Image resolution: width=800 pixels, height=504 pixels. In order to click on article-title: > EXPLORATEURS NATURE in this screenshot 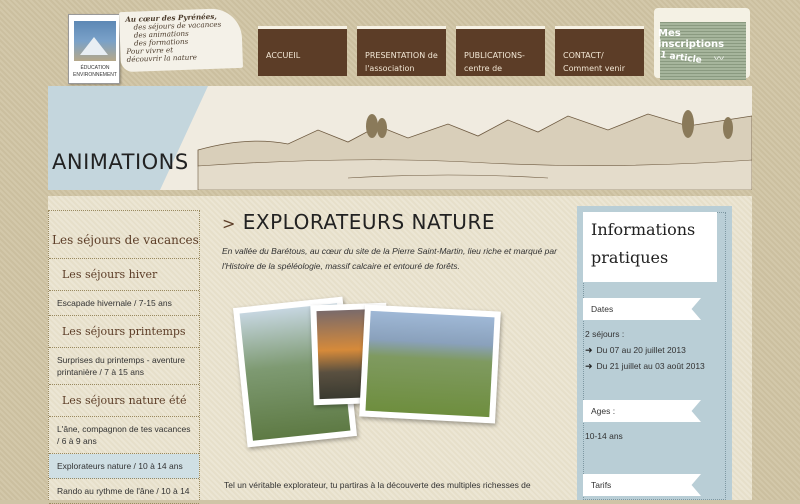, I will do `click(392, 222)`.